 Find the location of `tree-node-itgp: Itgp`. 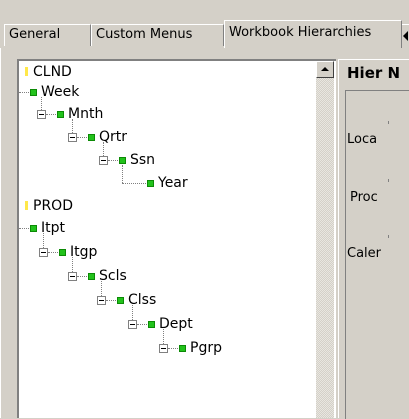

tree-node-itgp: Itgp is located at coordinates (83, 252).